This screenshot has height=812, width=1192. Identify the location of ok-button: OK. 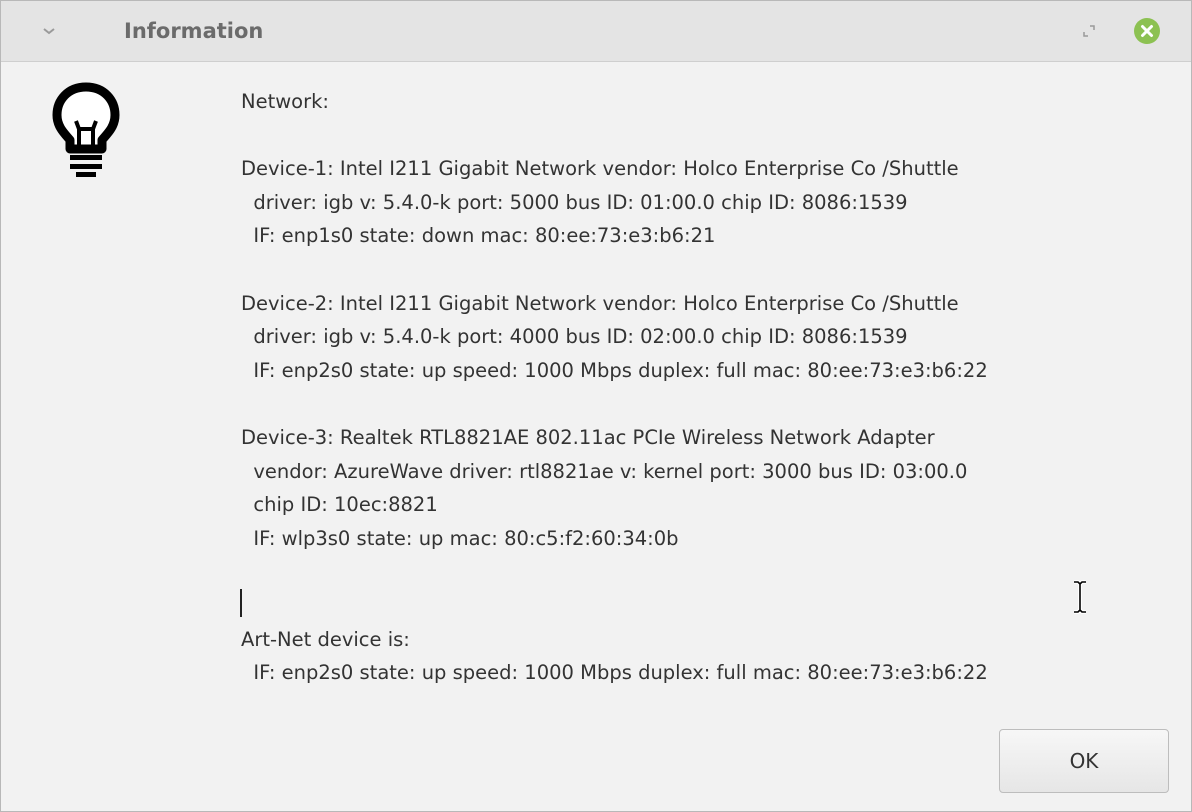
(1084, 761).